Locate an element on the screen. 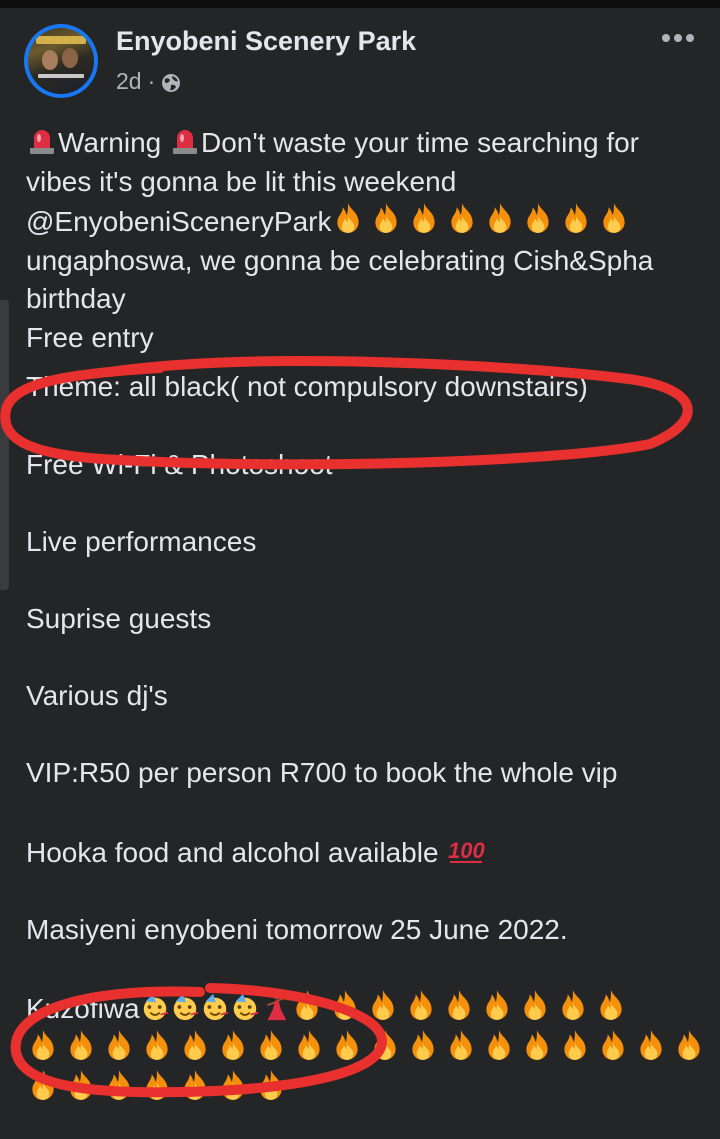 The image size is (720, 1139). warning-text: Warning is located at coordinates (110, 142).